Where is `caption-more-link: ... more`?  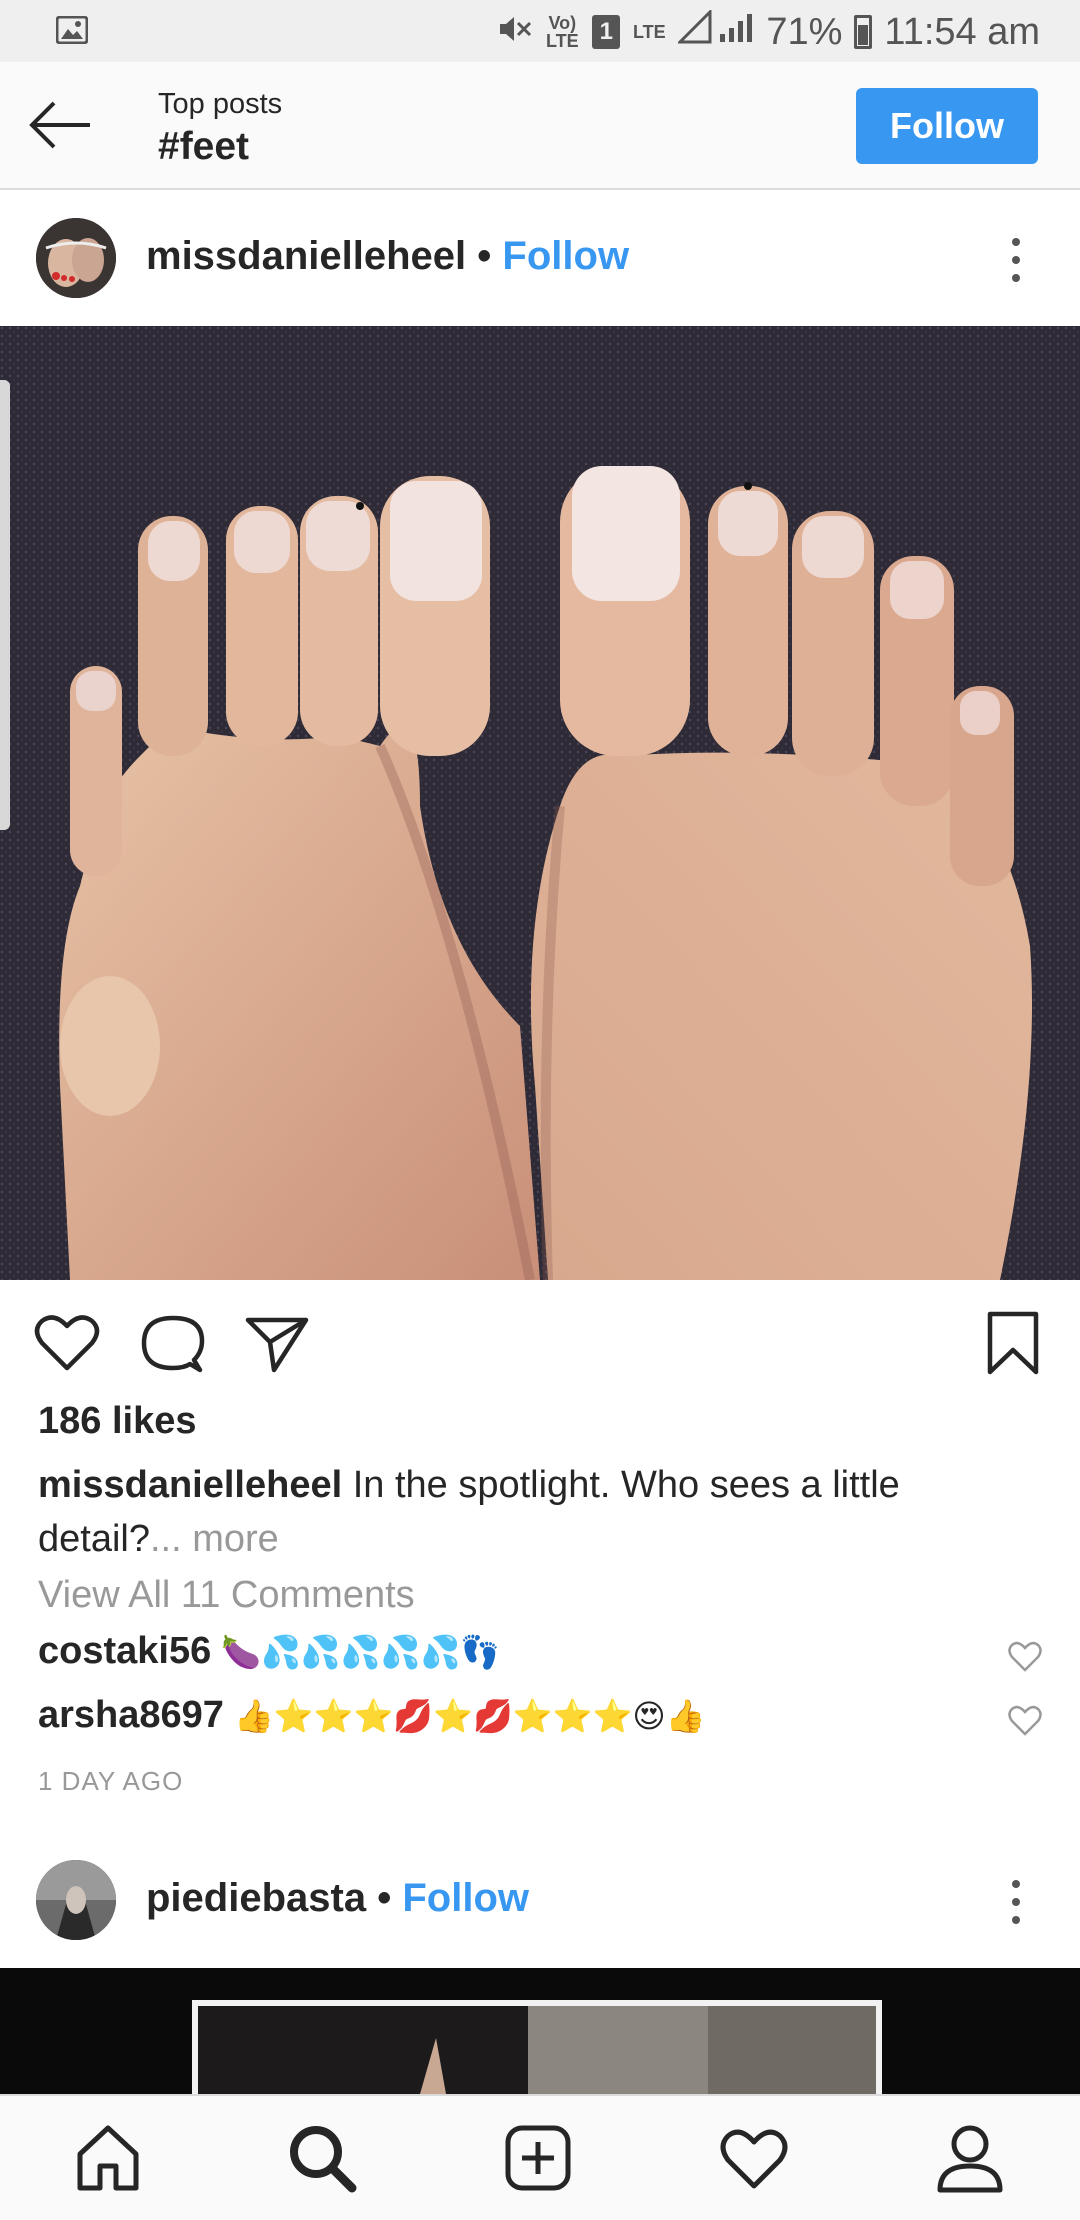
caption-more-link: ... more is located at coordinates (214, 1539).